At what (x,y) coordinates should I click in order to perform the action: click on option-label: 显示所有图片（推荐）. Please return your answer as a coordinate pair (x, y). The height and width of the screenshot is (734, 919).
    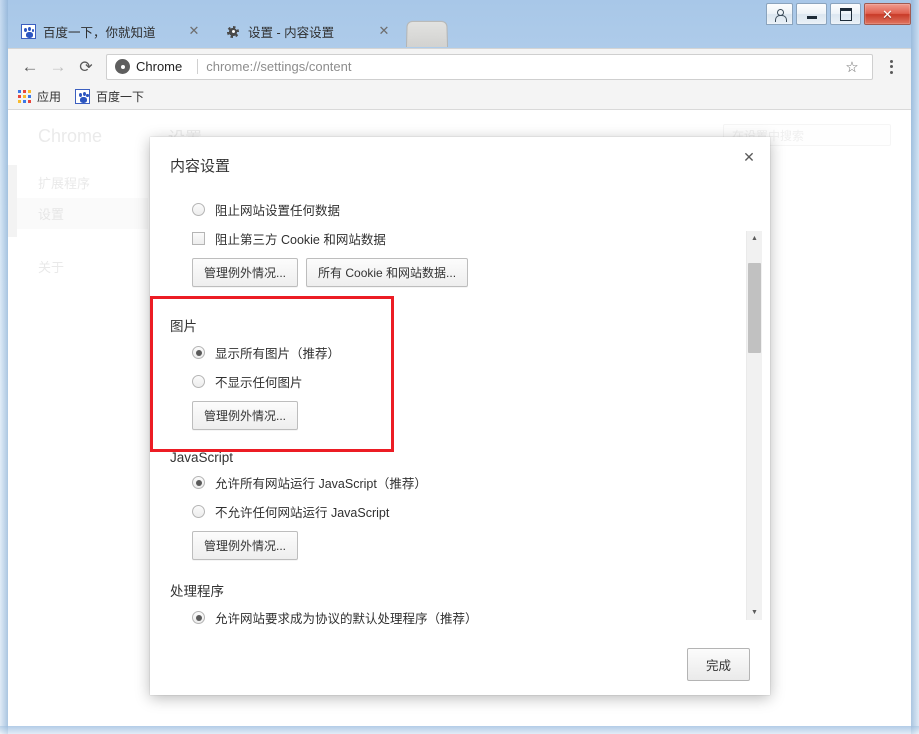
    Looking at the image, I should click on (278, 354).